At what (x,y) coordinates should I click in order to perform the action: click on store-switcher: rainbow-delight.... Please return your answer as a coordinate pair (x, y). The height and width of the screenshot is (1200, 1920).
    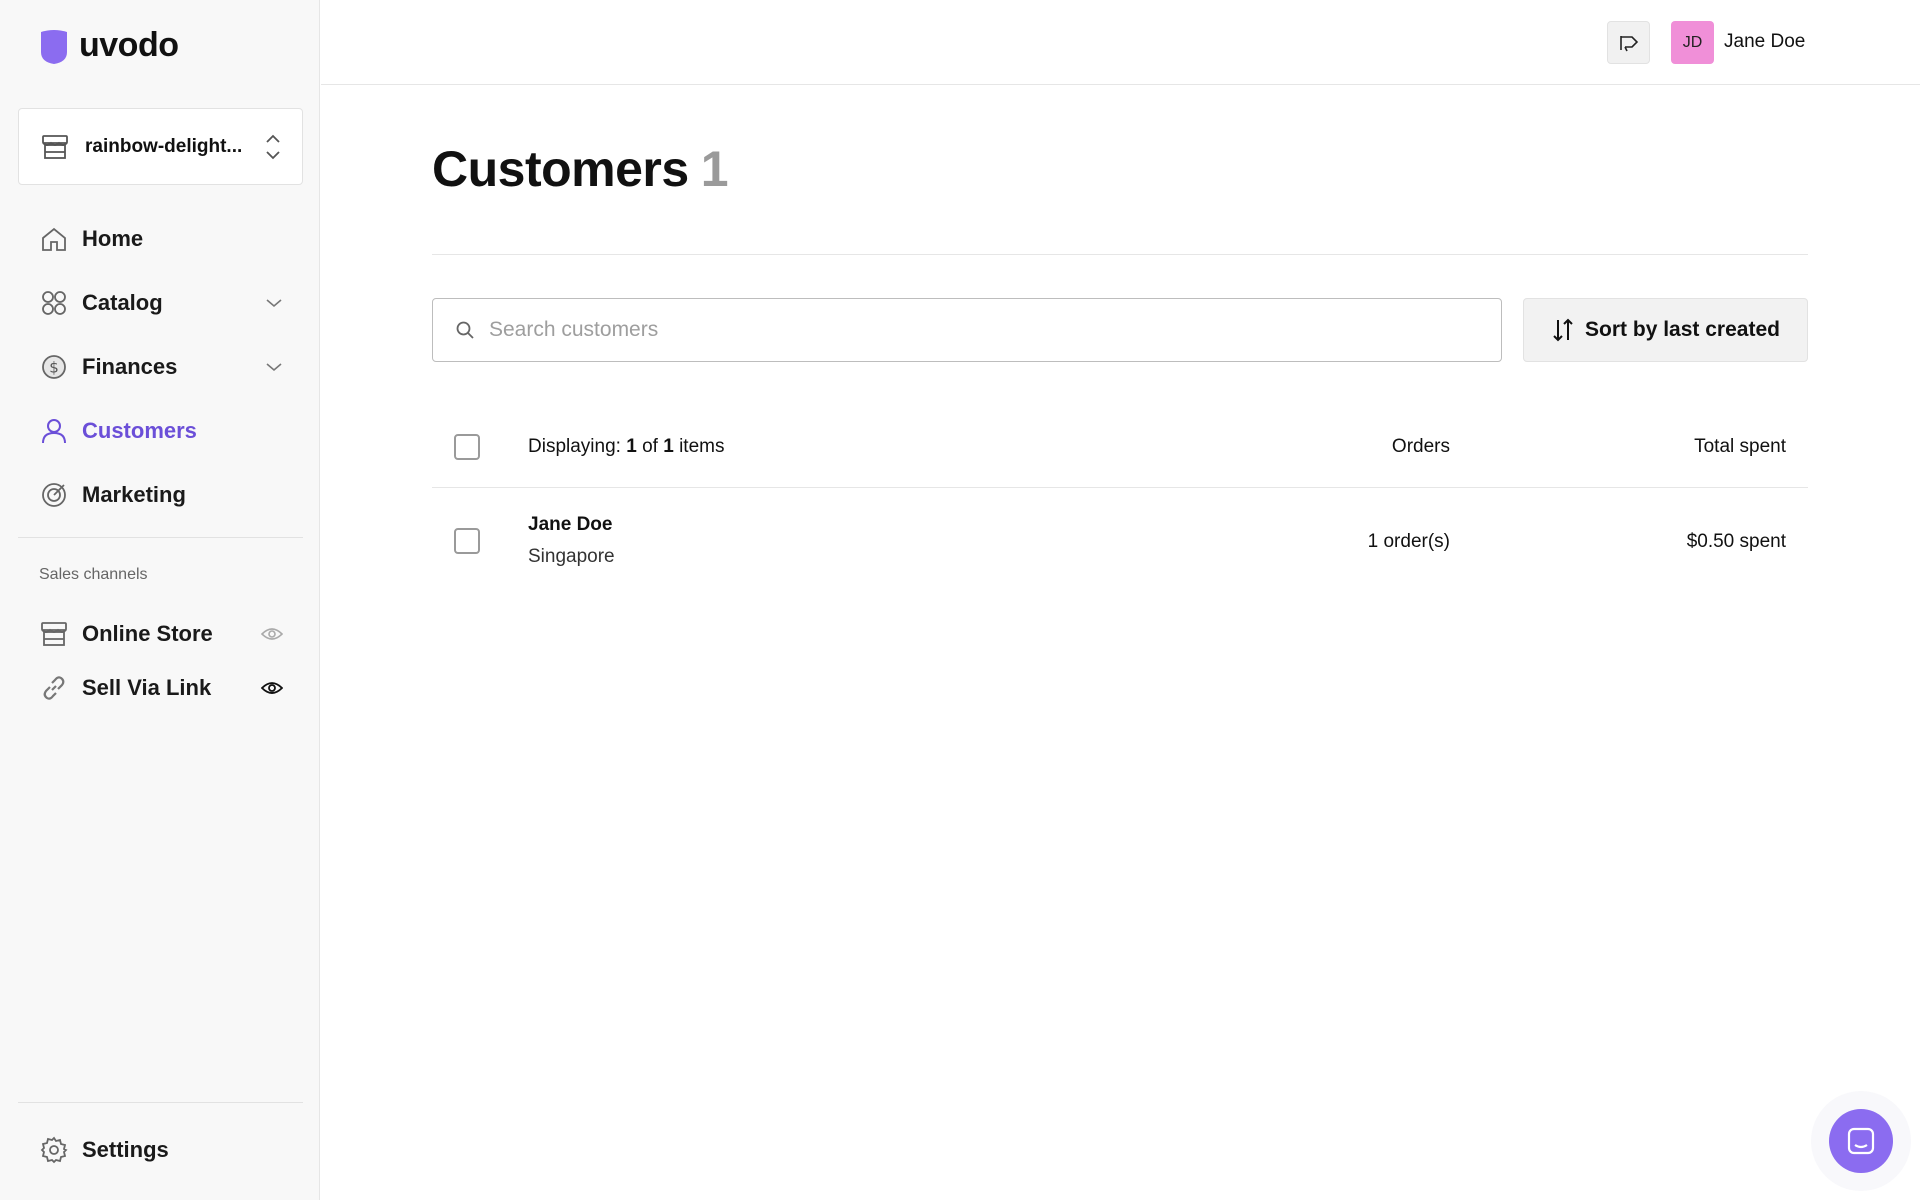
    Looking at the image, I should click on (160, 146).